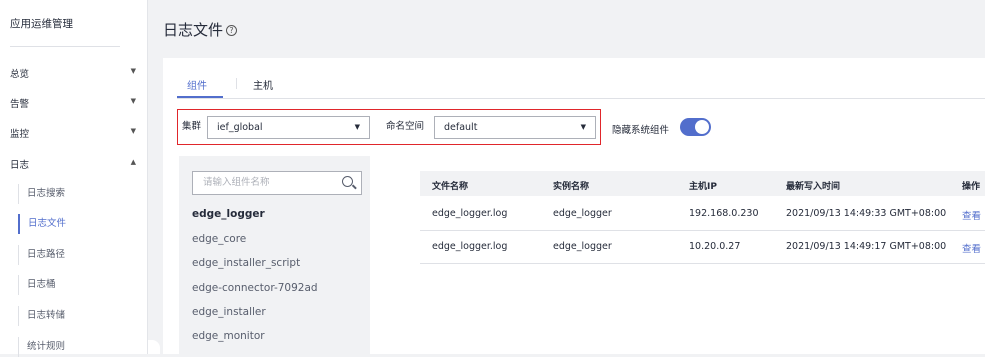 This screenshot has width=985, height=357. Describe the element at coordinates (236, 83) in the screenshot. I see `tab-separator` at that location.